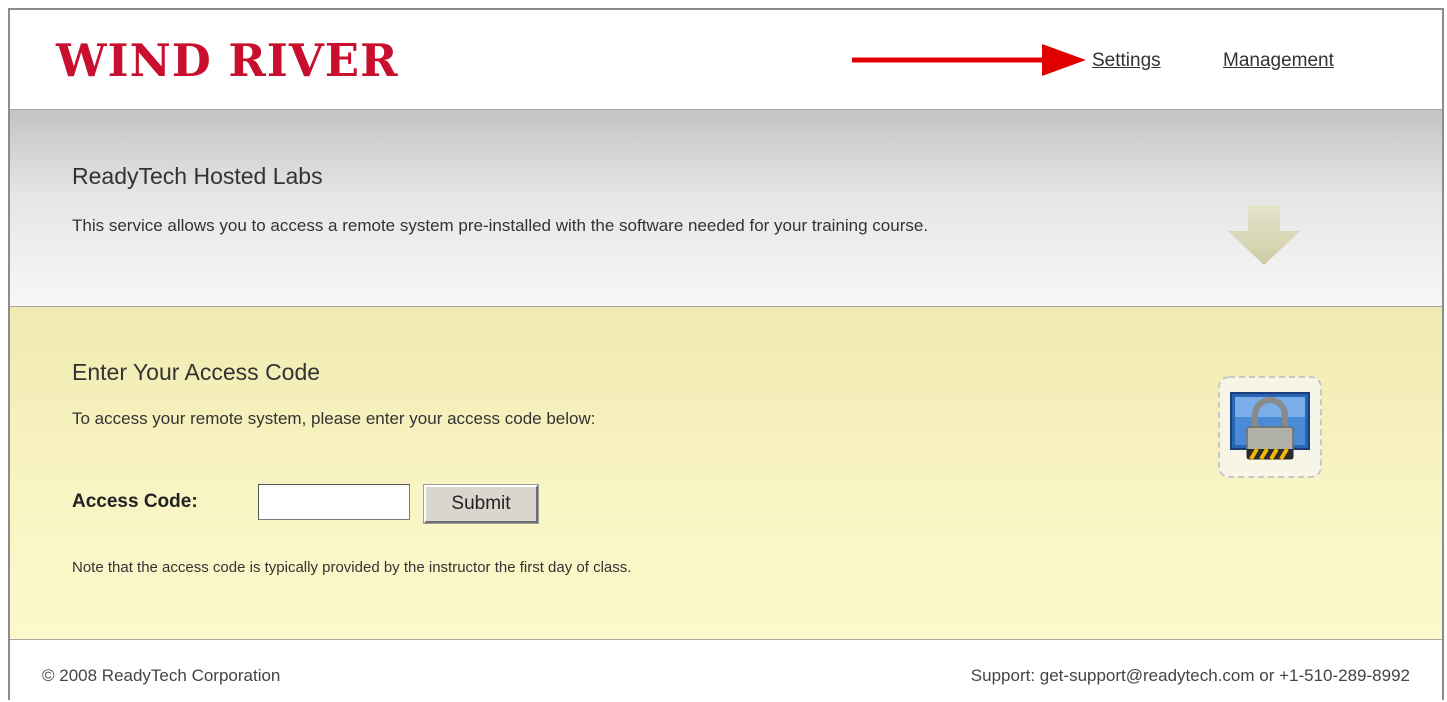 The image size is (1447, 702). What do you see at coordinates (197, 176) in the screenshot?
I see `intro-title: ReadyTech Hosted Labs` at bounding box center [197, 176].